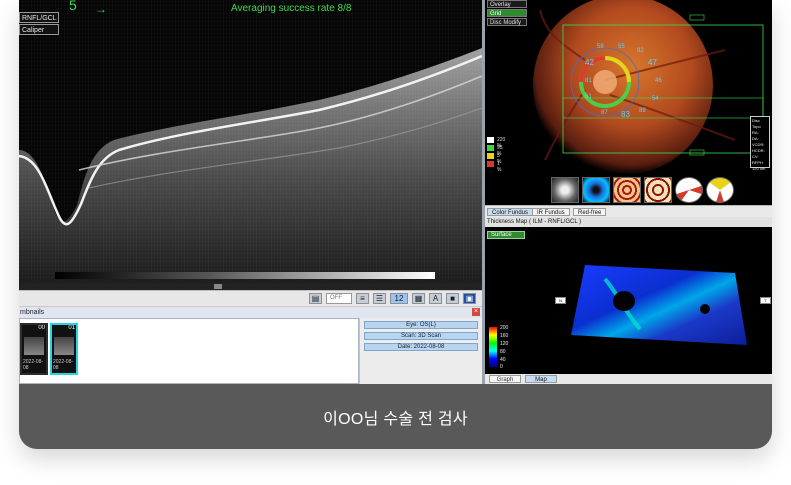 This screenshot has width=791, height=485. I want to click on display-icon: ▣, so click(469, 298).